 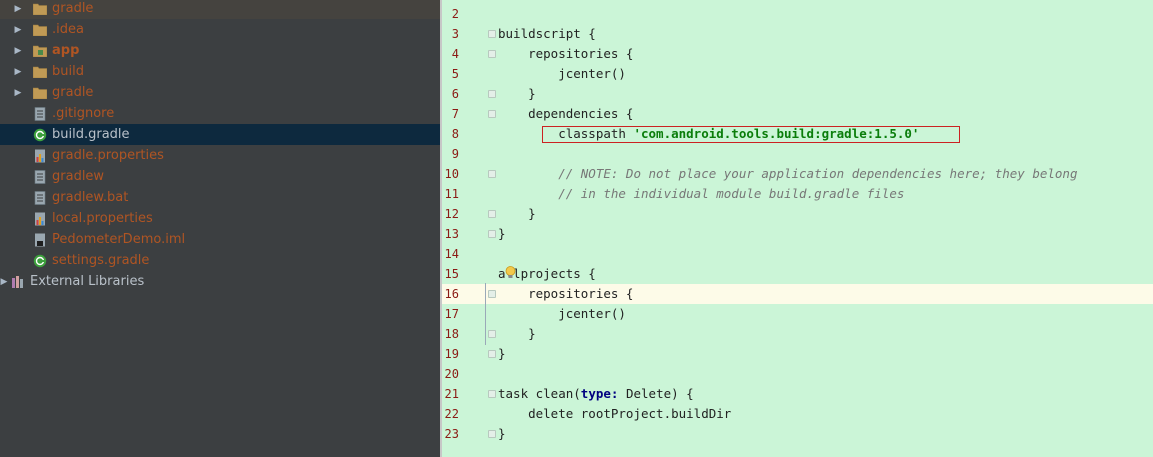 What do you see at coordinates (220, 71) in the screenshot?
I see `tree-item-build: ▶ build` at bounding box center [220, 71].